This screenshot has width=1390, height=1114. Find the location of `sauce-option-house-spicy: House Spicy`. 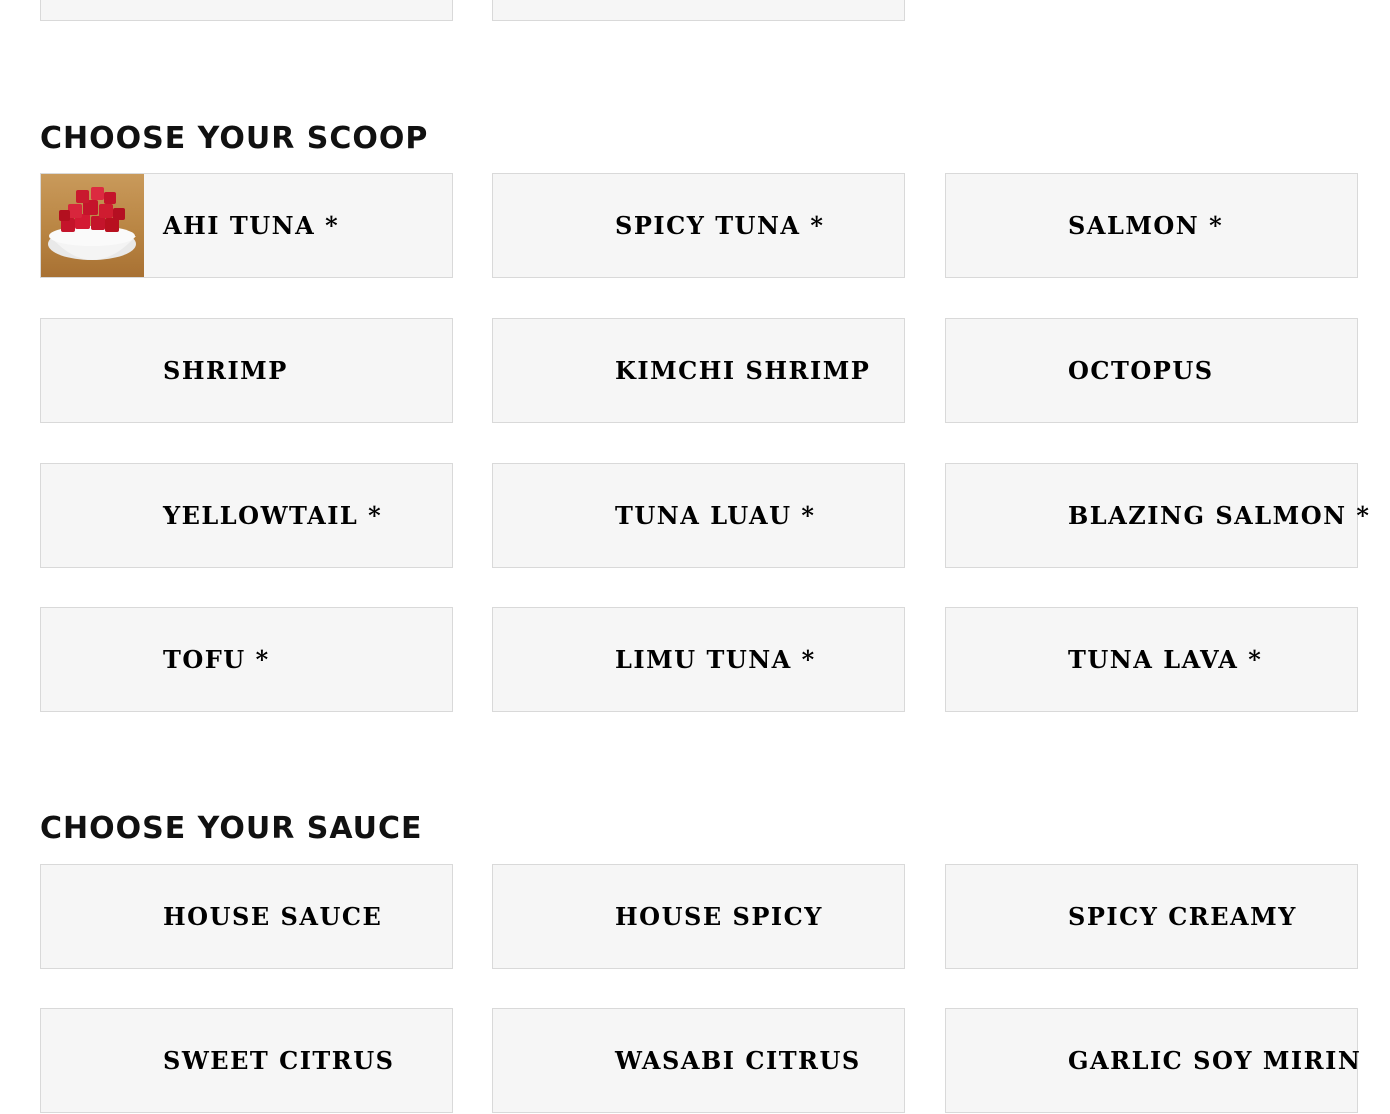

sauce-option-house-spicy: House Spicy is located at coordinates (698, 916).